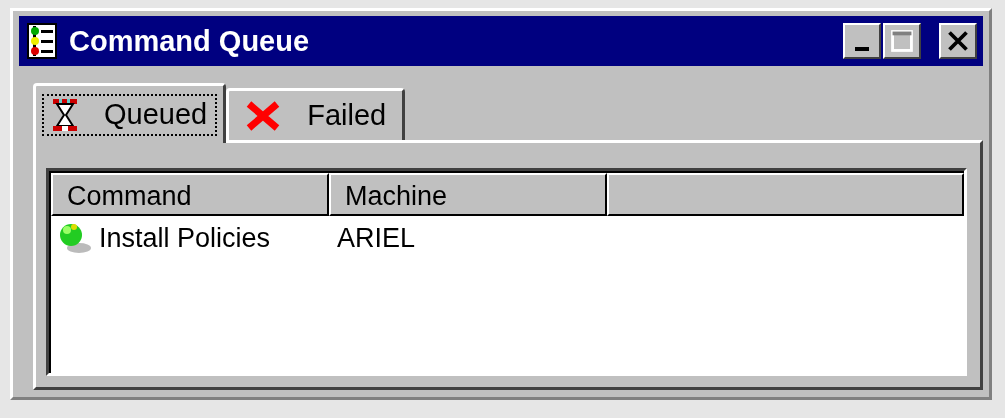 This screenshot has width=1005, height=418. I want to click on checklist-icon, so click(42, 41).